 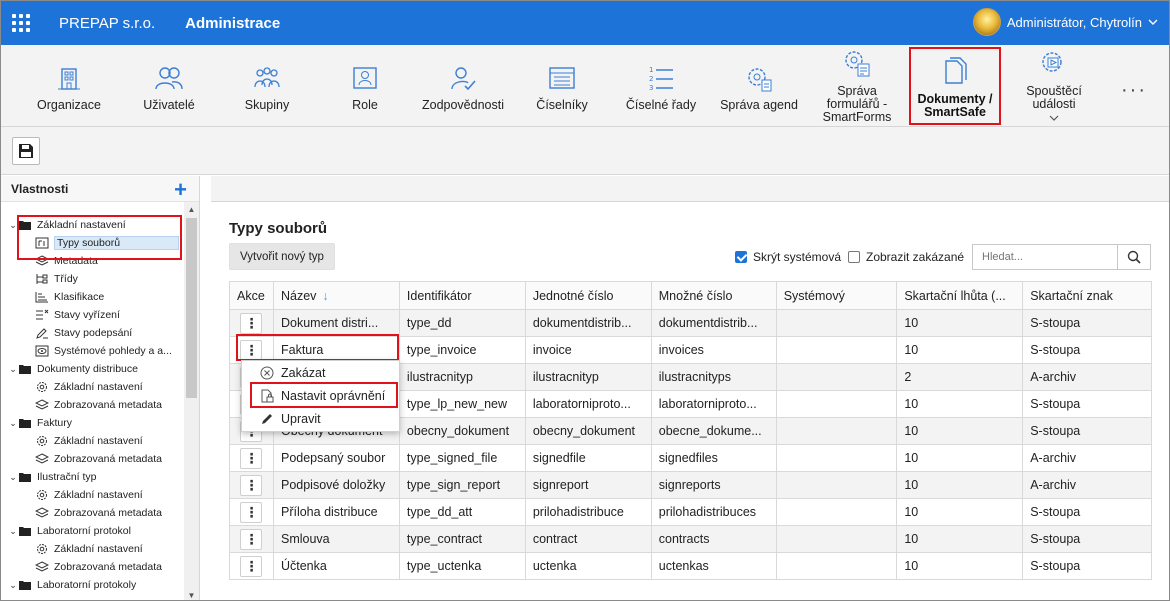 What do you see at coordinates (191, 209) in the screenshot?
I see `scroll-up-icon: ▲` at bounding box center [191, 209].